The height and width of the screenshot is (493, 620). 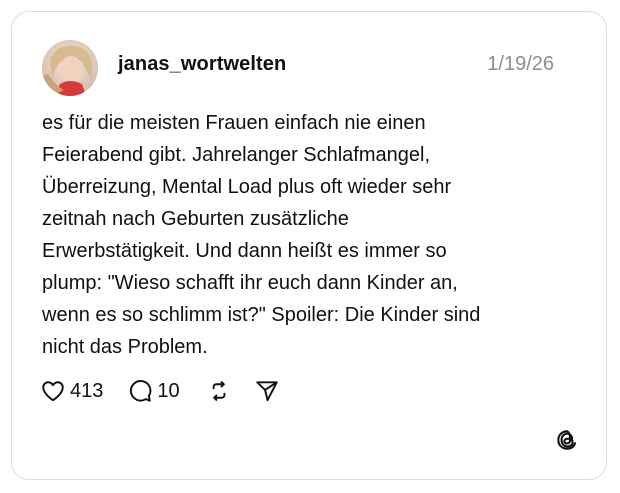 What do you see at coordinates (567, 440) in the screenshot?
I see `threads-logo-icon` at bounding box center [567, 440].